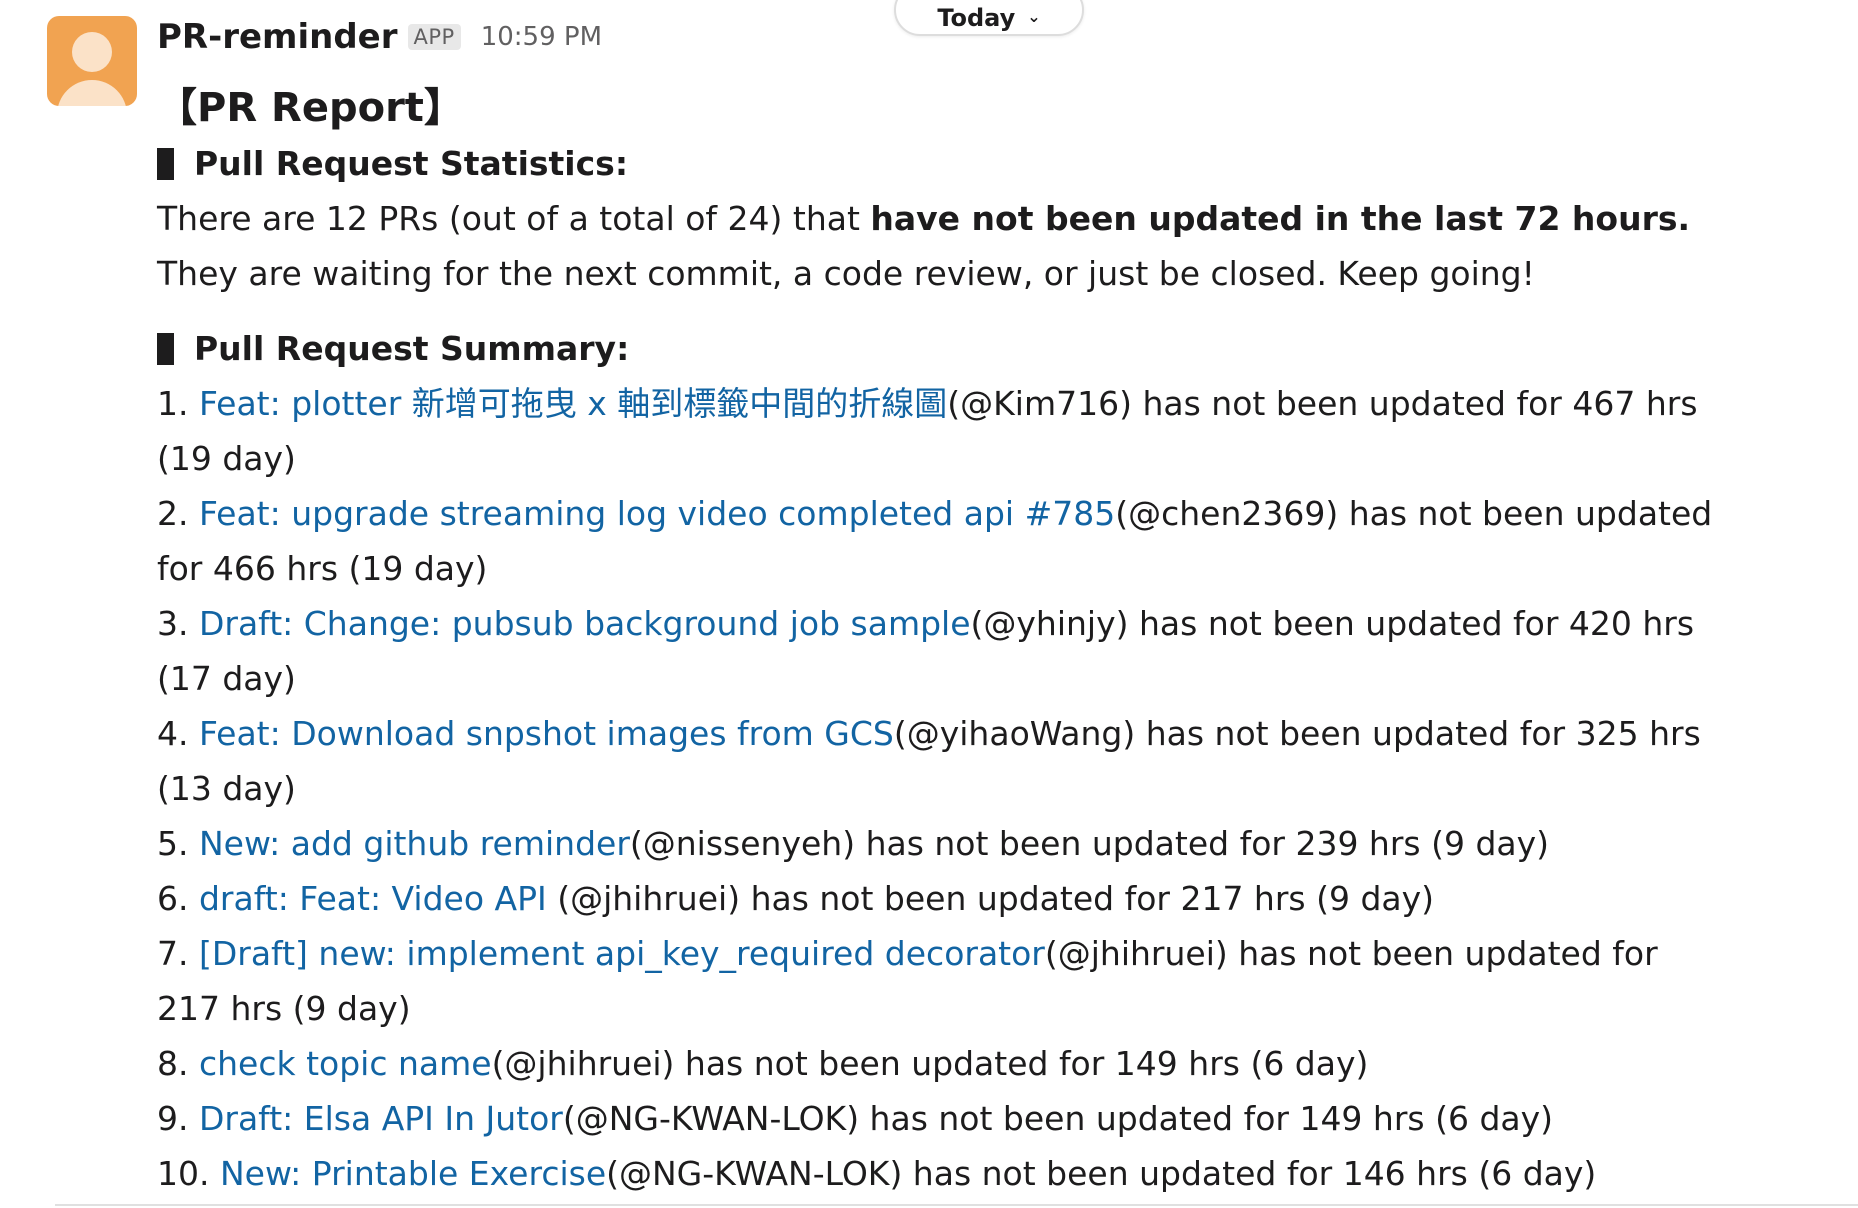  What do you see at coordinates (413, 1173) in the screenshot?
I see `pr-link: New: Printable Exercise` at bounding box center [413, 1173].